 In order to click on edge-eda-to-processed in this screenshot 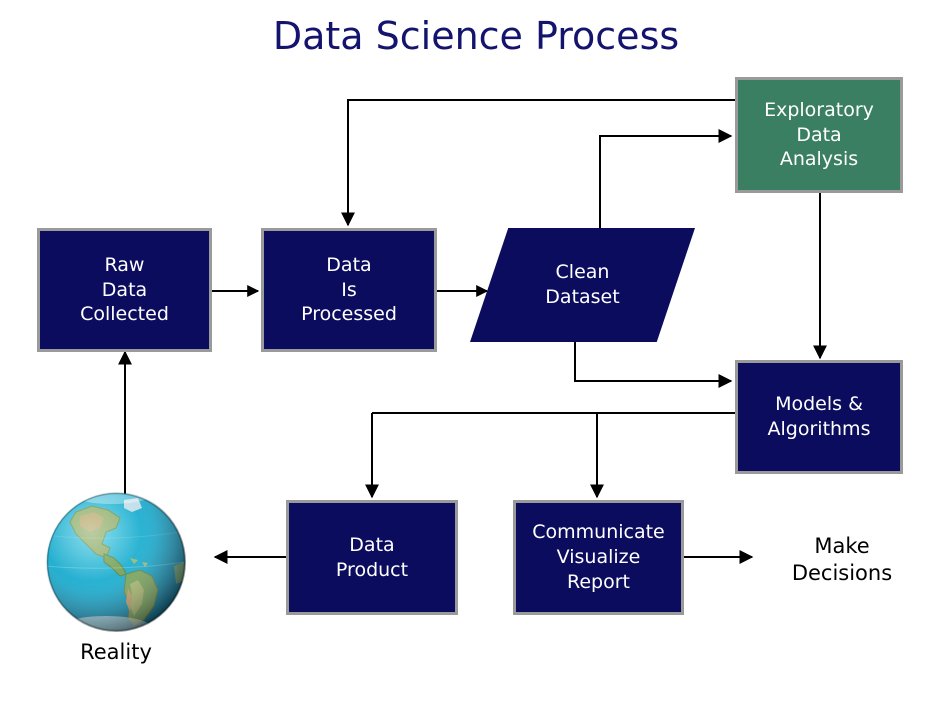, I will do `click(538, 163)`.